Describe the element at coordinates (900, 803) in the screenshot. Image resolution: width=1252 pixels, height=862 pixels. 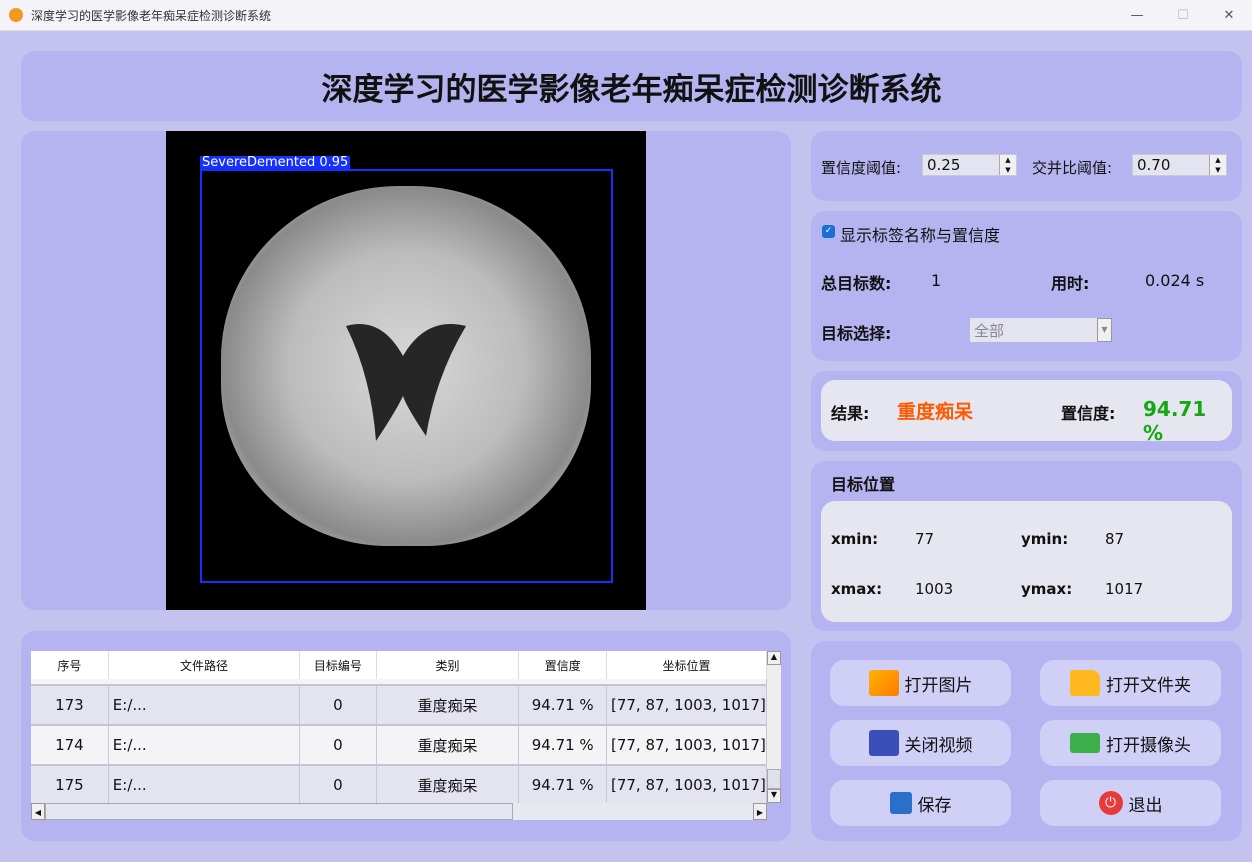
I see `save-icon` at that location.